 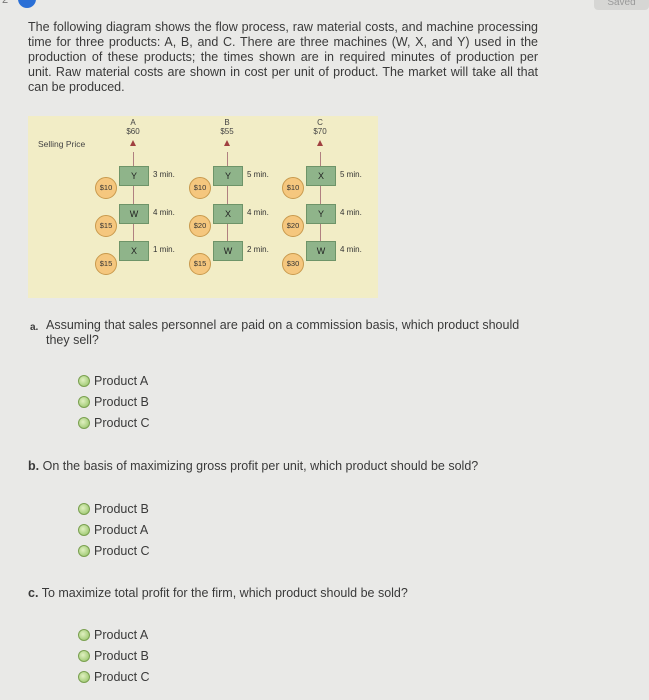 I want to click on option-a-3: Product C, so click(x=114, y=423).